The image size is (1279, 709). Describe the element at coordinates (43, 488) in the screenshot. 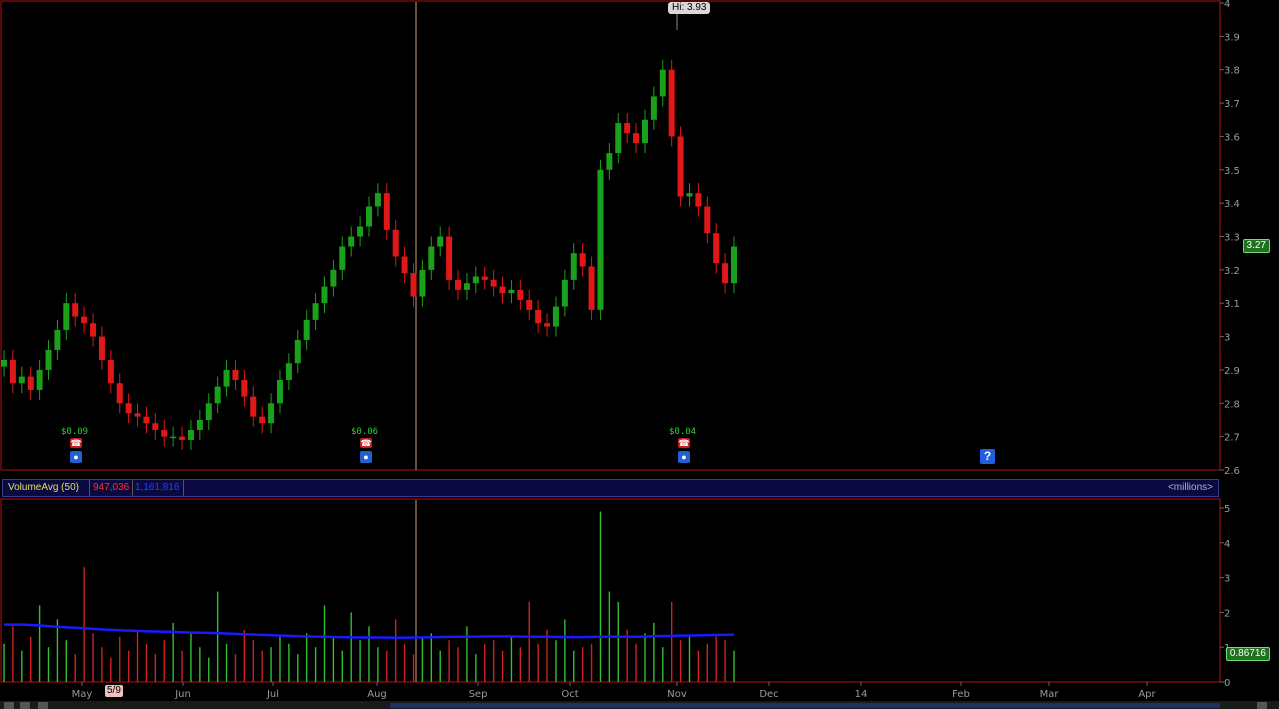

I see `study-name: VolumeAvg (50)` at that location.